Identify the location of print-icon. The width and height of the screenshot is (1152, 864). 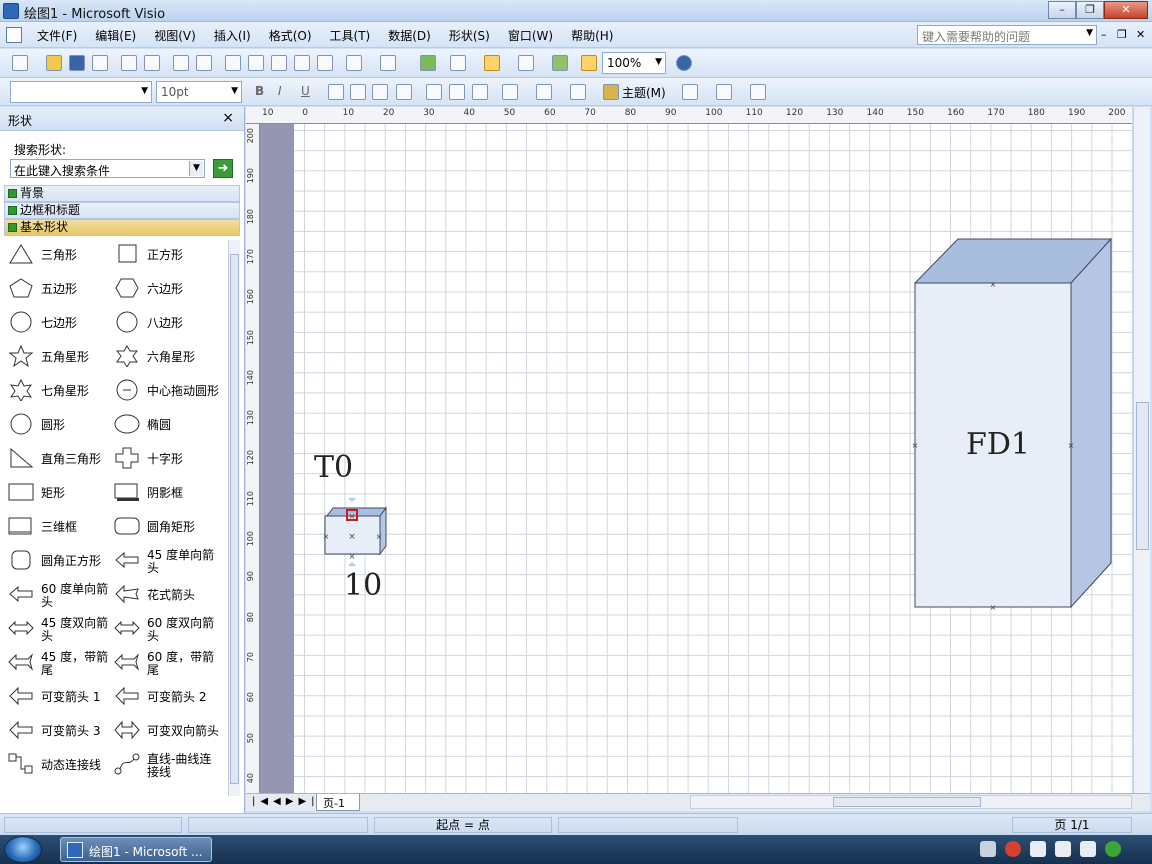
(129, 63).